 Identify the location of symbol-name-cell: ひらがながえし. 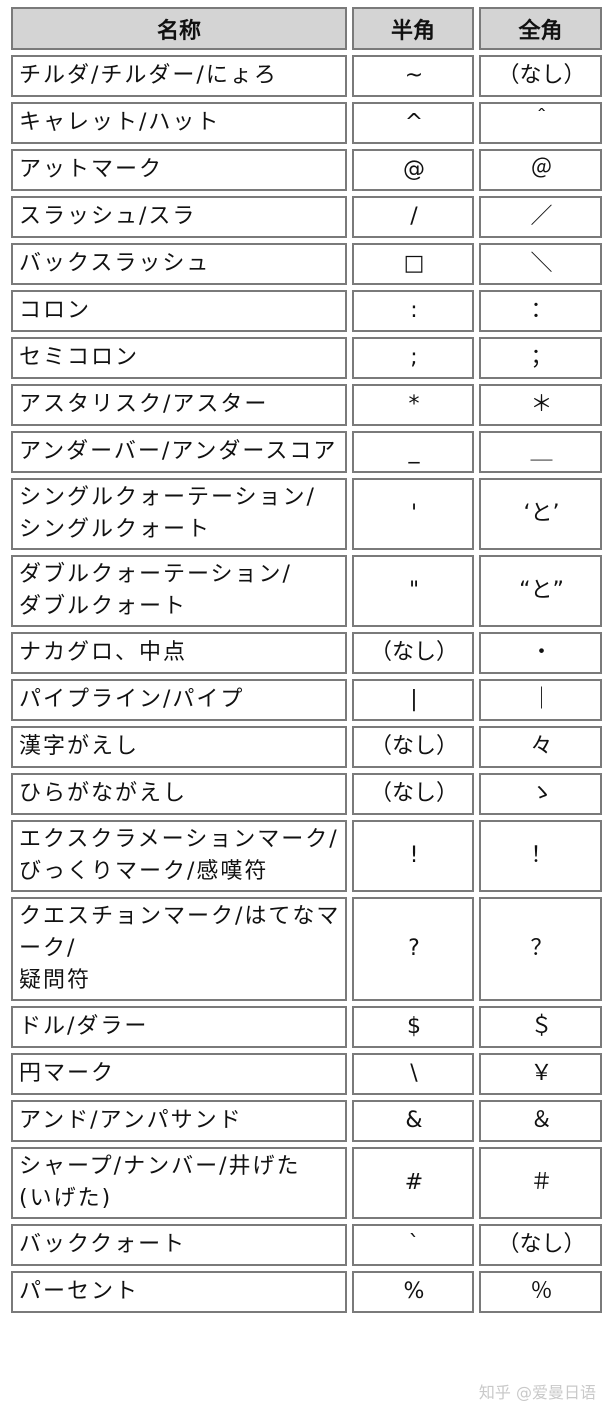
(179, 794).